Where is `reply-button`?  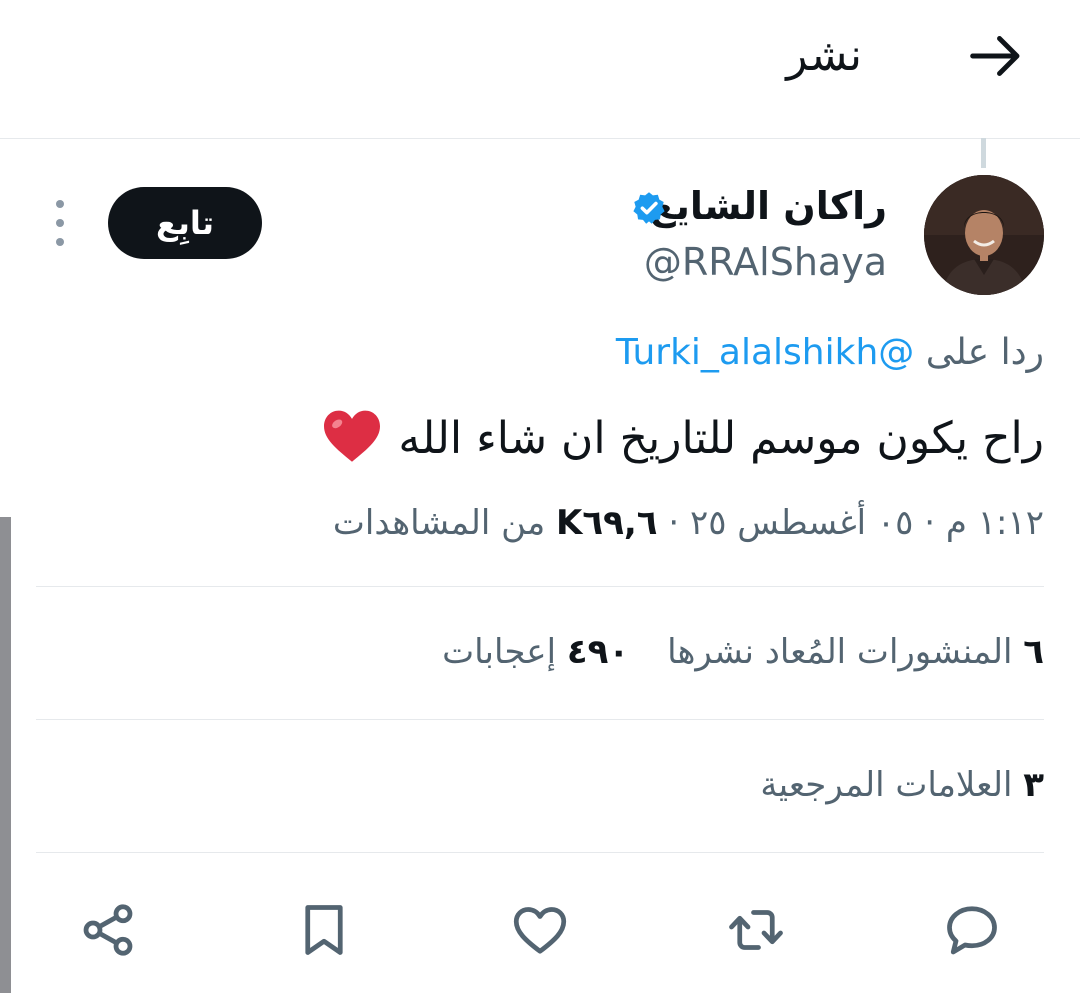 reply-button is located at coordinates (972, 930).